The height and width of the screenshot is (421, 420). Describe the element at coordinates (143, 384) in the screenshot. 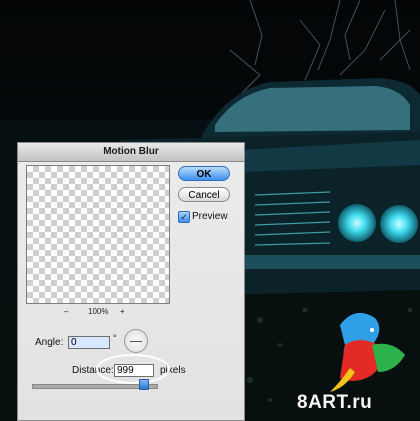

I see `distance-slider-thumb` at that location.